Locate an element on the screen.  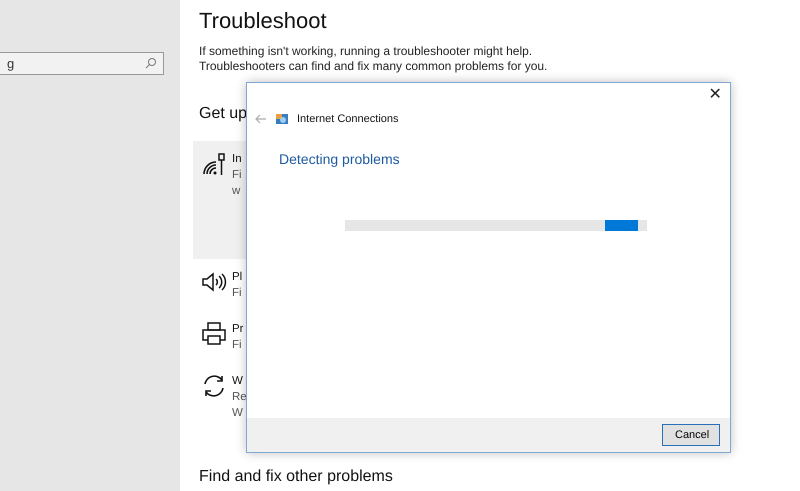
troubleshooter-item: Pl Fi is located at coordinates (323, 285).